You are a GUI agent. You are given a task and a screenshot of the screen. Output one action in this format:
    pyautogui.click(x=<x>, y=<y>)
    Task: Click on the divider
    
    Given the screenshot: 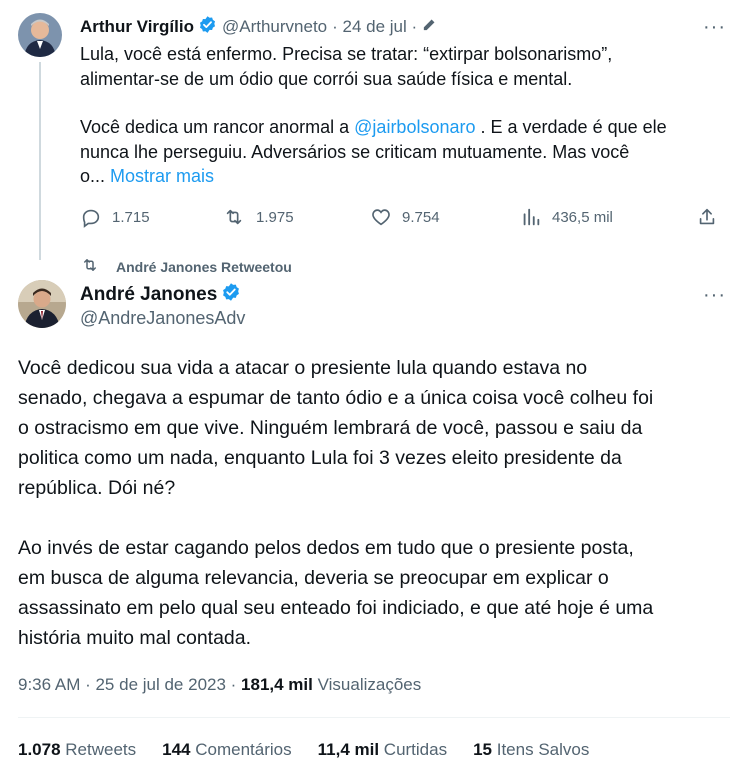 What is the action you would take?
    pyautogui.click(x=374, y=717)
    